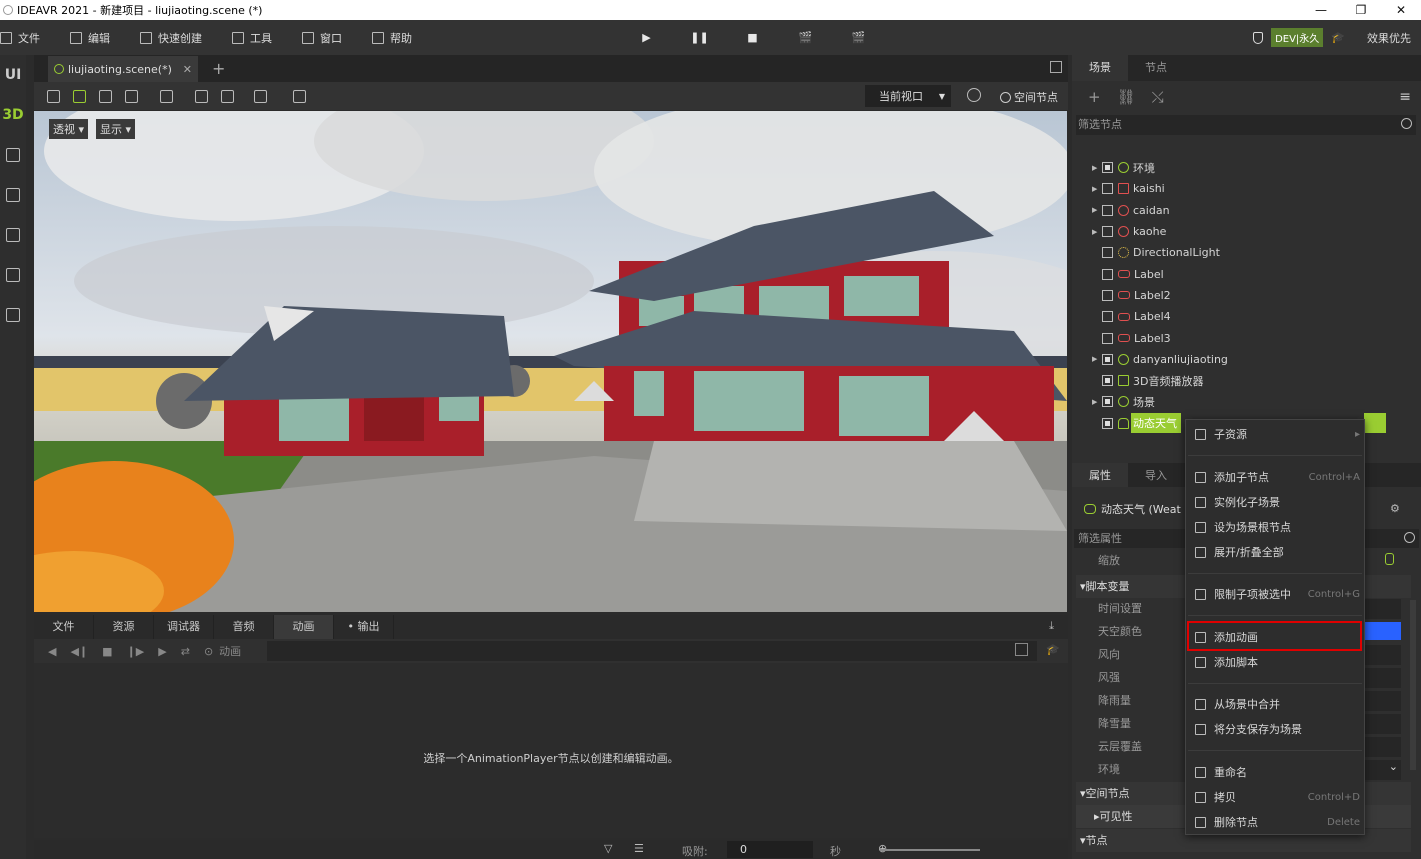 This screenshot has height=859, width=1421. I want to click on properties-scrollbar, so click(1413, 685).